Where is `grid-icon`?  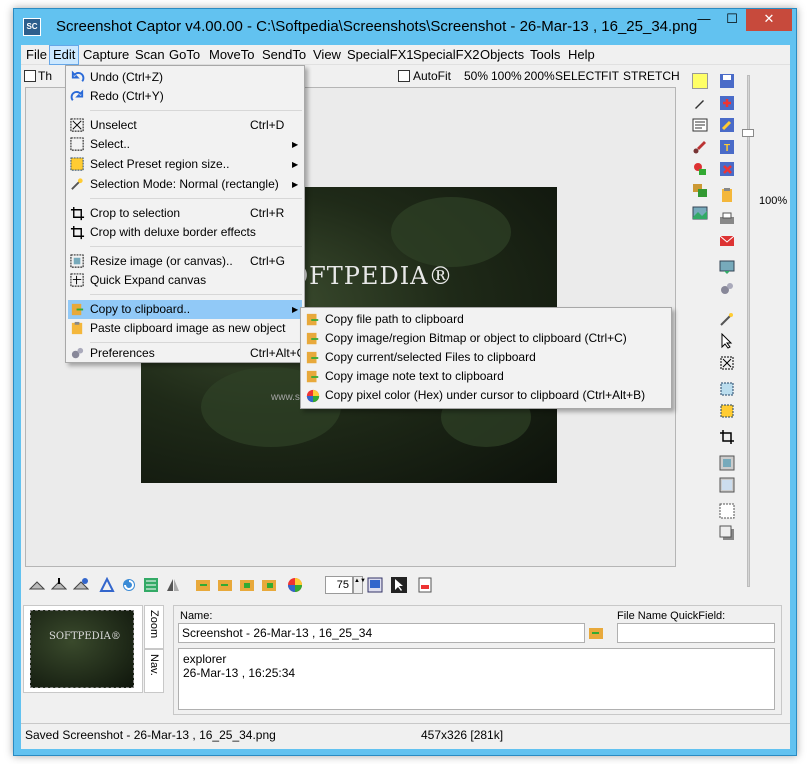 grid-icon is located at coordinates (727, 511).